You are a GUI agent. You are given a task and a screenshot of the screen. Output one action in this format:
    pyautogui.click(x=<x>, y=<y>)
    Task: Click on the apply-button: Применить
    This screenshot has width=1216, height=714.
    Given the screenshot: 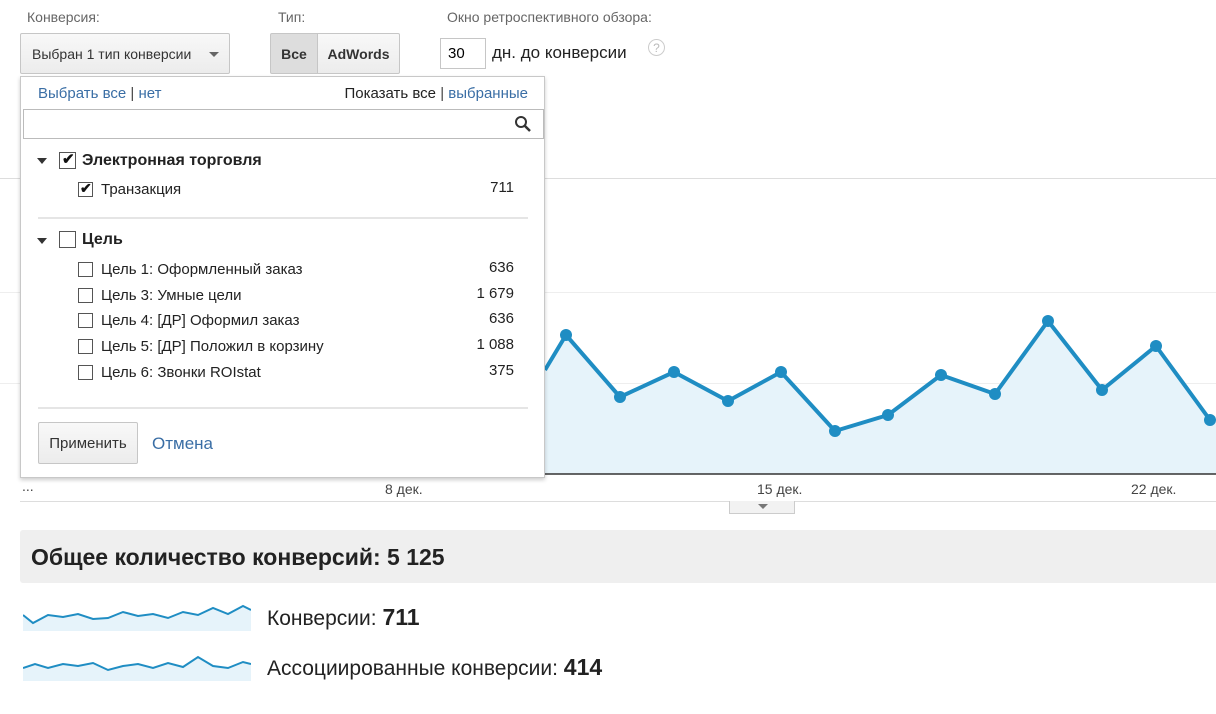 What is the action you would take?
    pyautogui.click(x=88, y=443)
    